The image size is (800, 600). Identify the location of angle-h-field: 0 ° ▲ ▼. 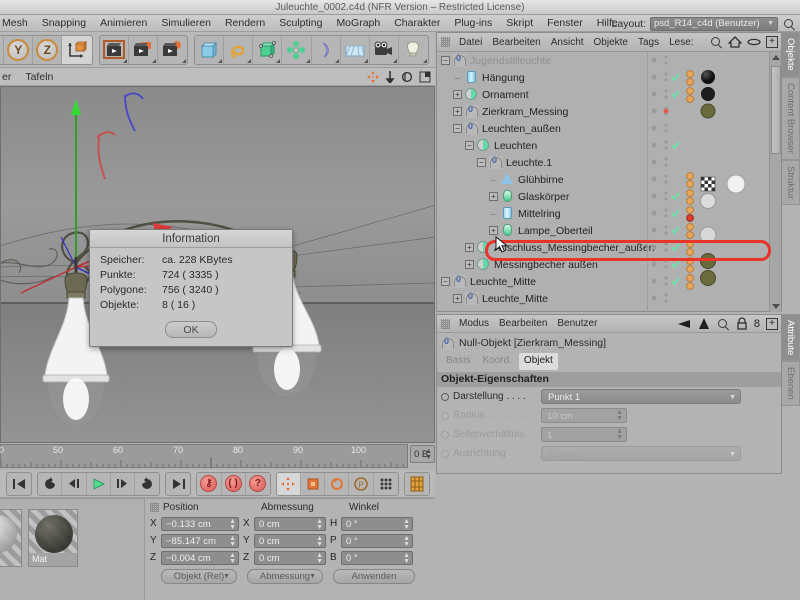
(377, 523).